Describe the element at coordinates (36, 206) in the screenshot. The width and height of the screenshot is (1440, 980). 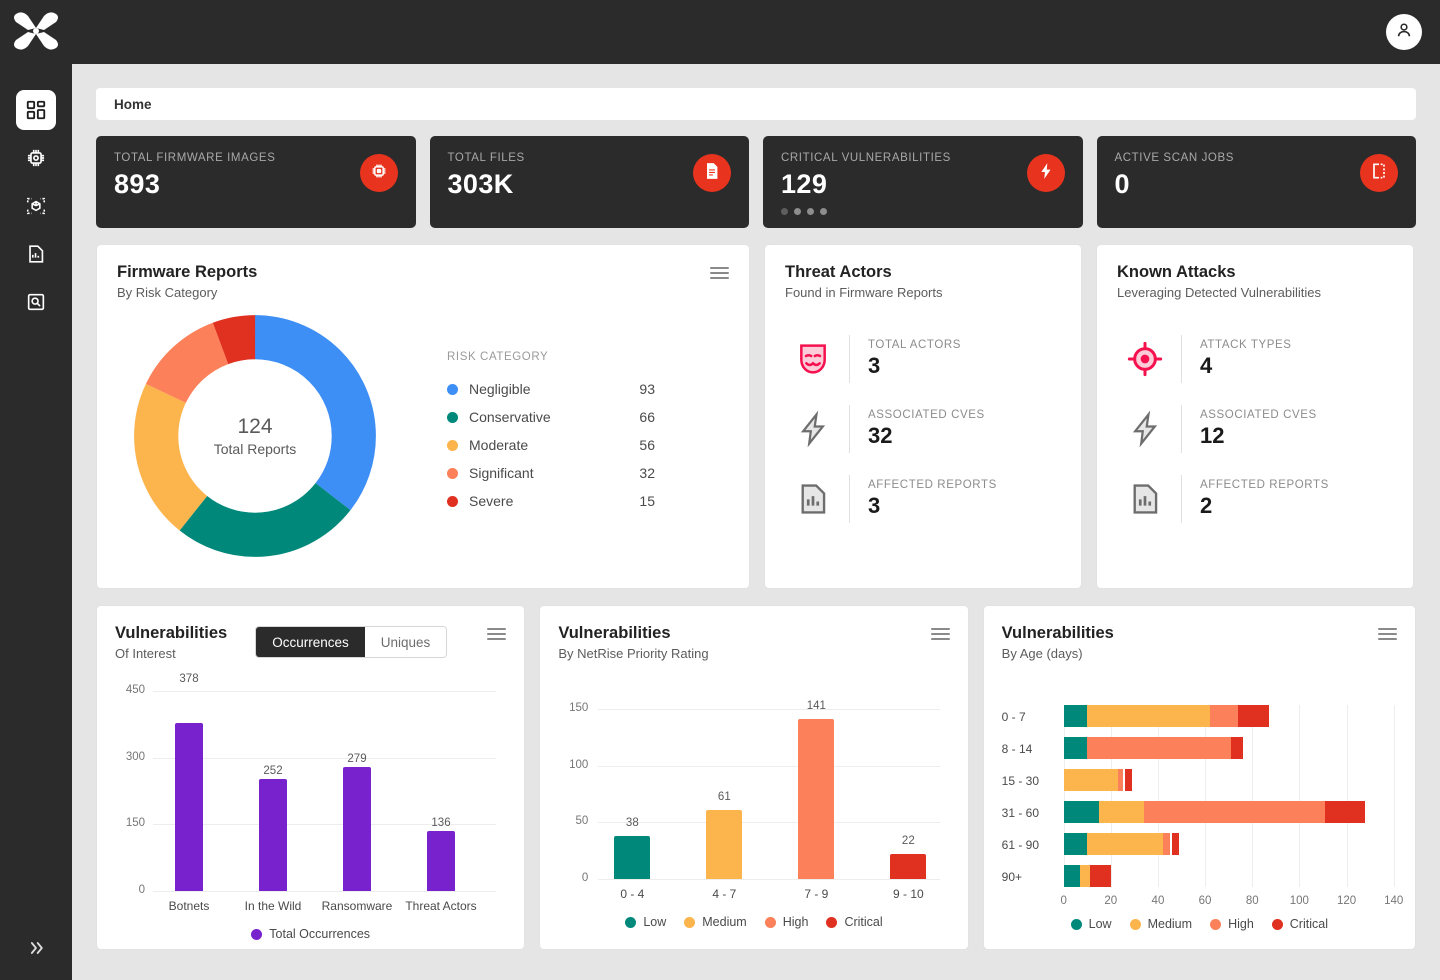
I see `sidebar-item-artifacts` at that location.